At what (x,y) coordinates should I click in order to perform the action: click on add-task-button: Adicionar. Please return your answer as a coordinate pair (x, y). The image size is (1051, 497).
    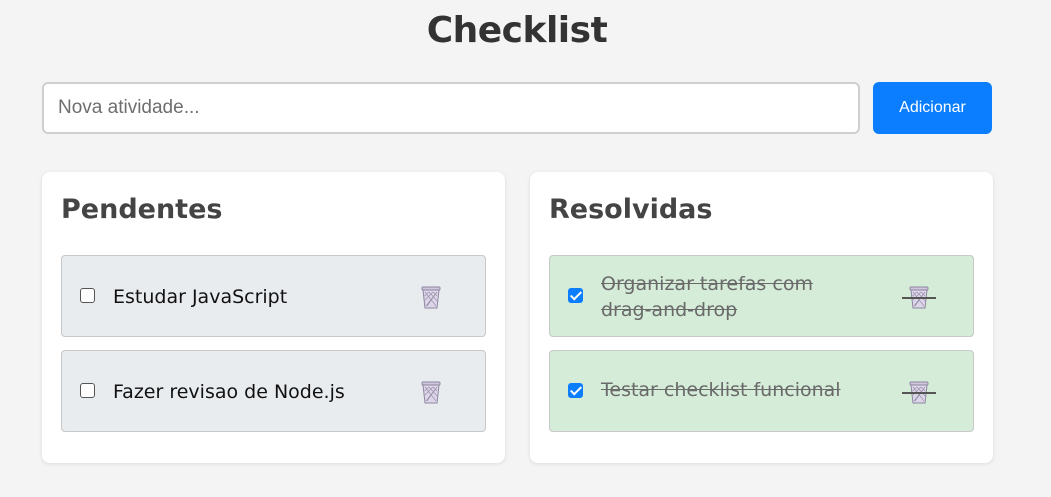
    Looking at the image, I should click on (932, 108).